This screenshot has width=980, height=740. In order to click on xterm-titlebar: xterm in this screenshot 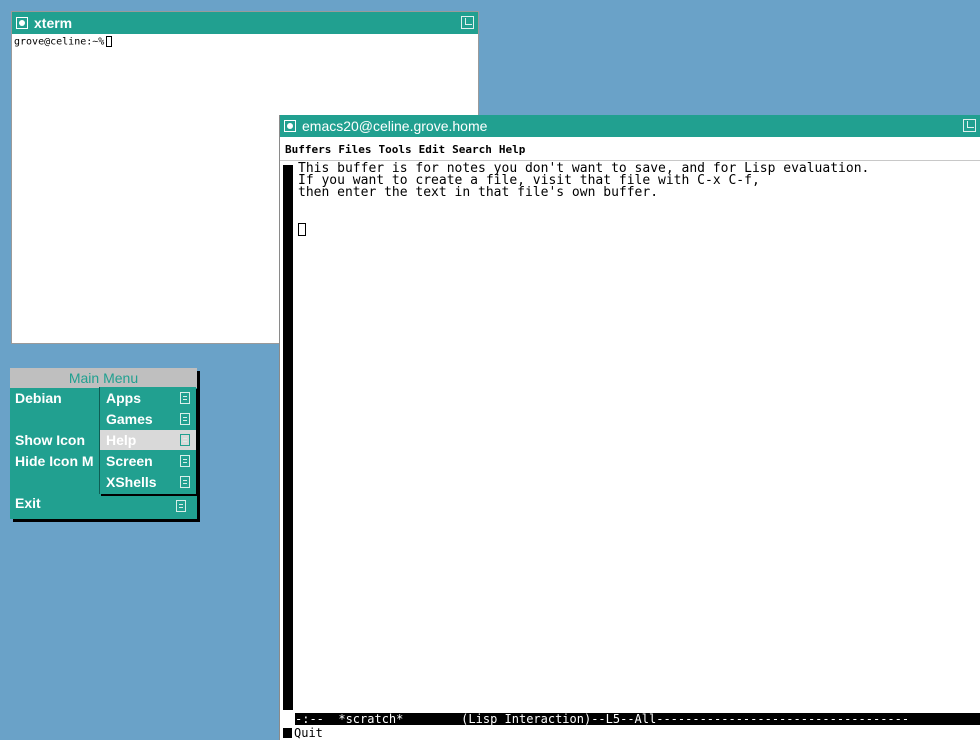, I will do `click(245, 23)`.